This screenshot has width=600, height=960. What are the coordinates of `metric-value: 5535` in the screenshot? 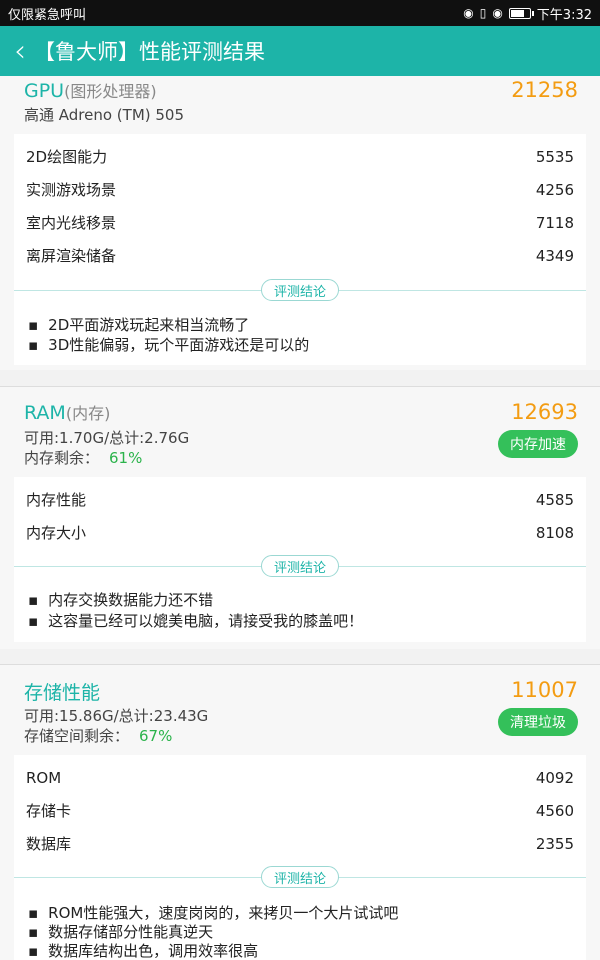 It's located at (554, 156).